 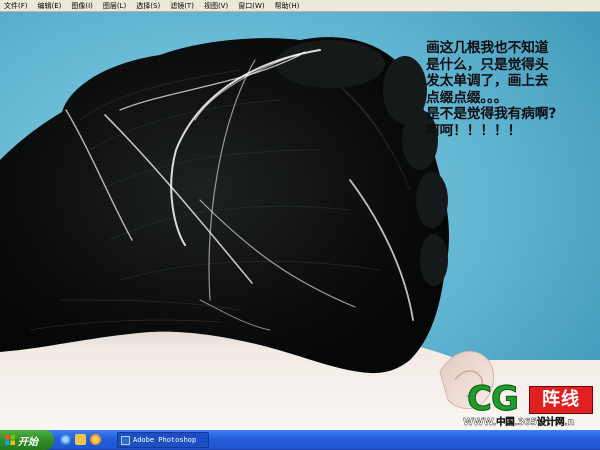 What do you see at coordinates (95, 439) in the screenshot?
I see `media-icon` at bounding box center [95, 439].